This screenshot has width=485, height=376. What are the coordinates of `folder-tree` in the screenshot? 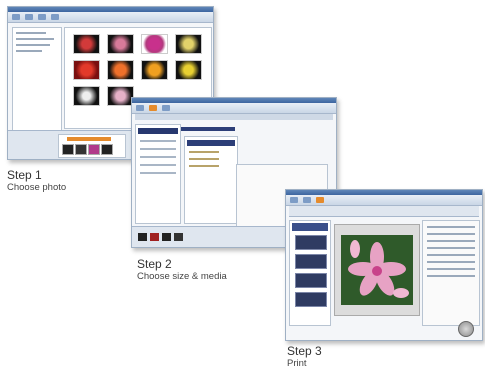 It's located at (37, 79).